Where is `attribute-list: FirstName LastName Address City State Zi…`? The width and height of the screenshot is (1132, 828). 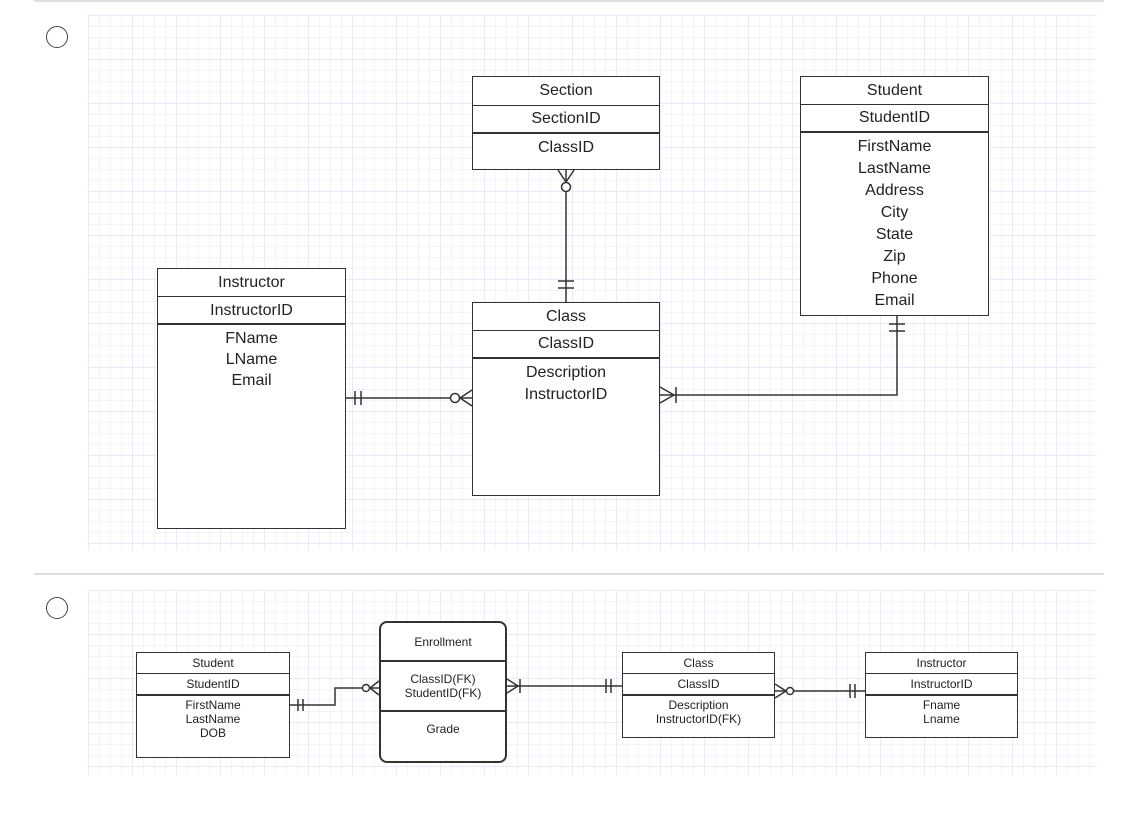 attribute-list: FirstName LastName Address City State Zi… is located at coordinates (894, 224).